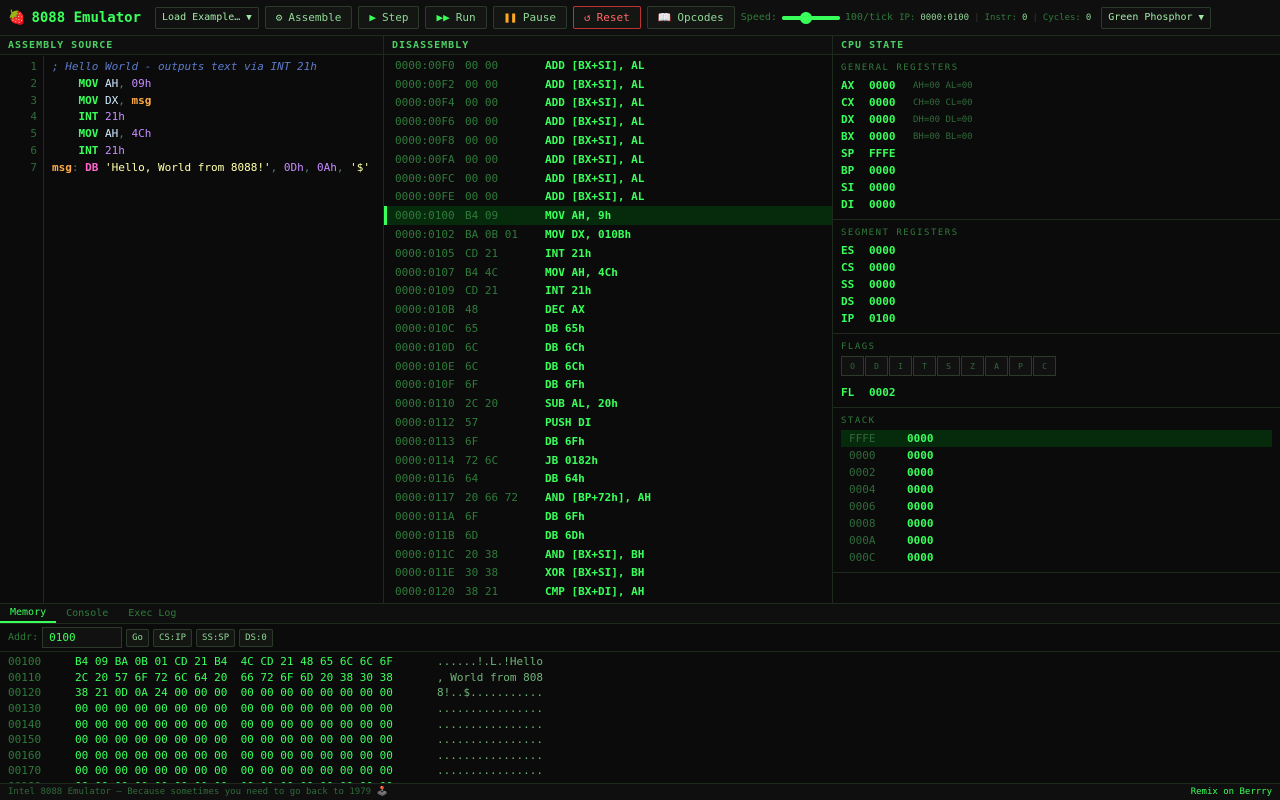  What do you see at coordinates (608, 591) in the screenshot?
I see `disassembly-row: 0000:0120 38 21 CMP [BX+DI], AH` at bounding box center [608, 591].